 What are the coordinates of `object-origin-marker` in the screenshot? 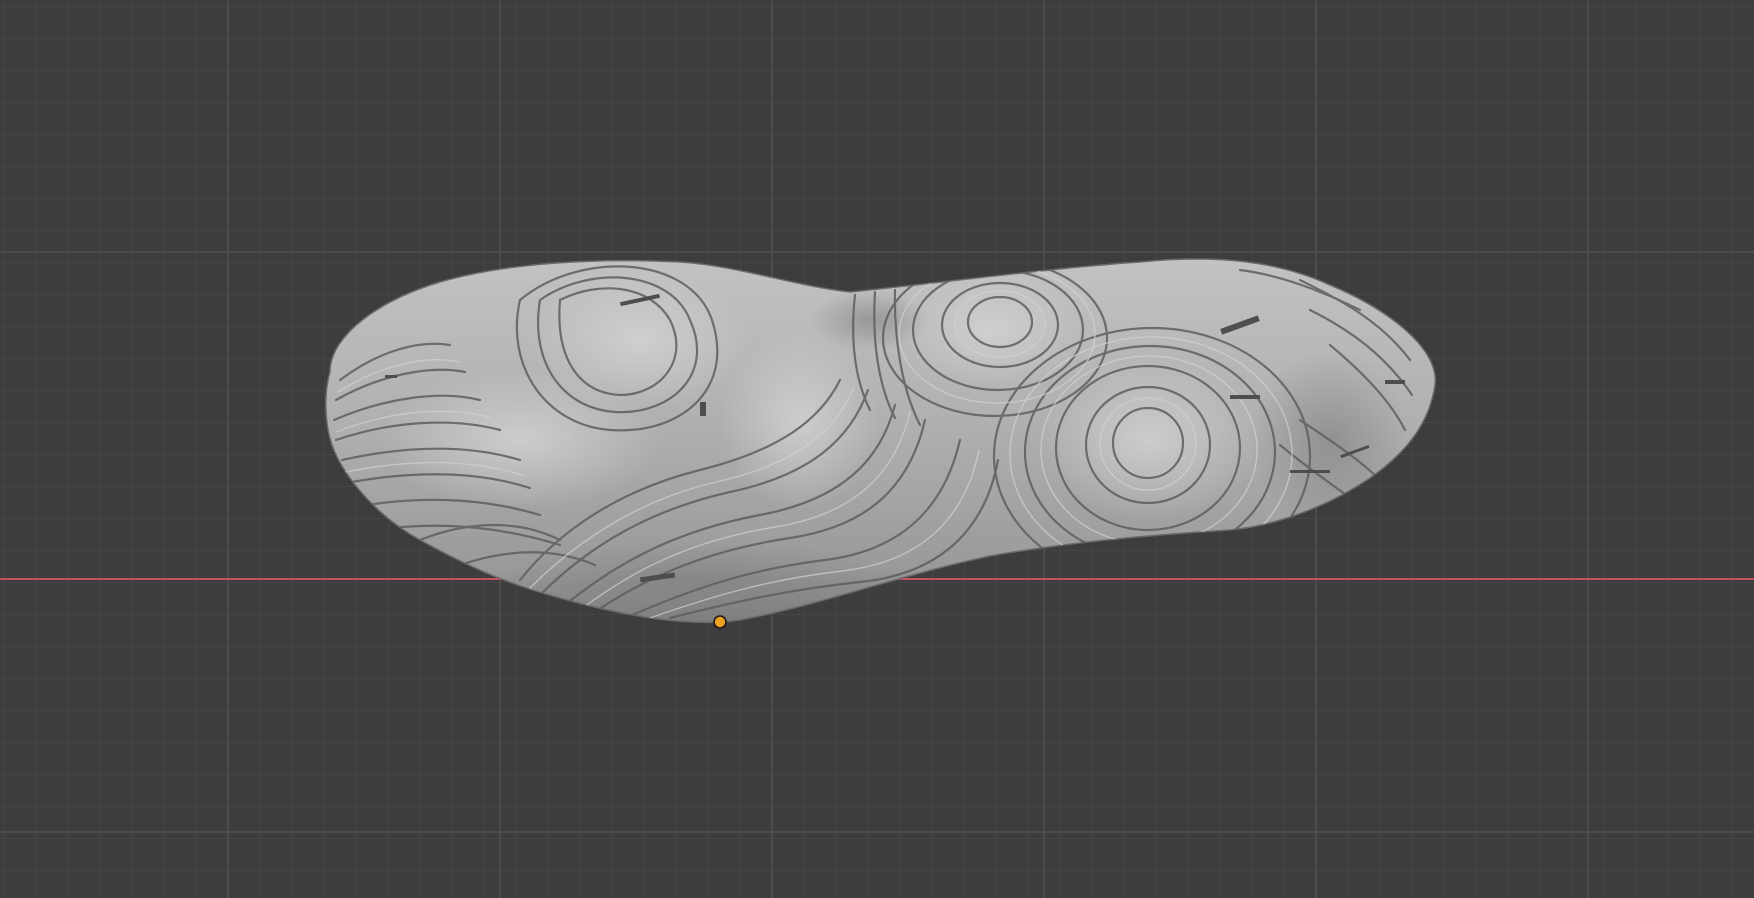 It's located at (720, 622).